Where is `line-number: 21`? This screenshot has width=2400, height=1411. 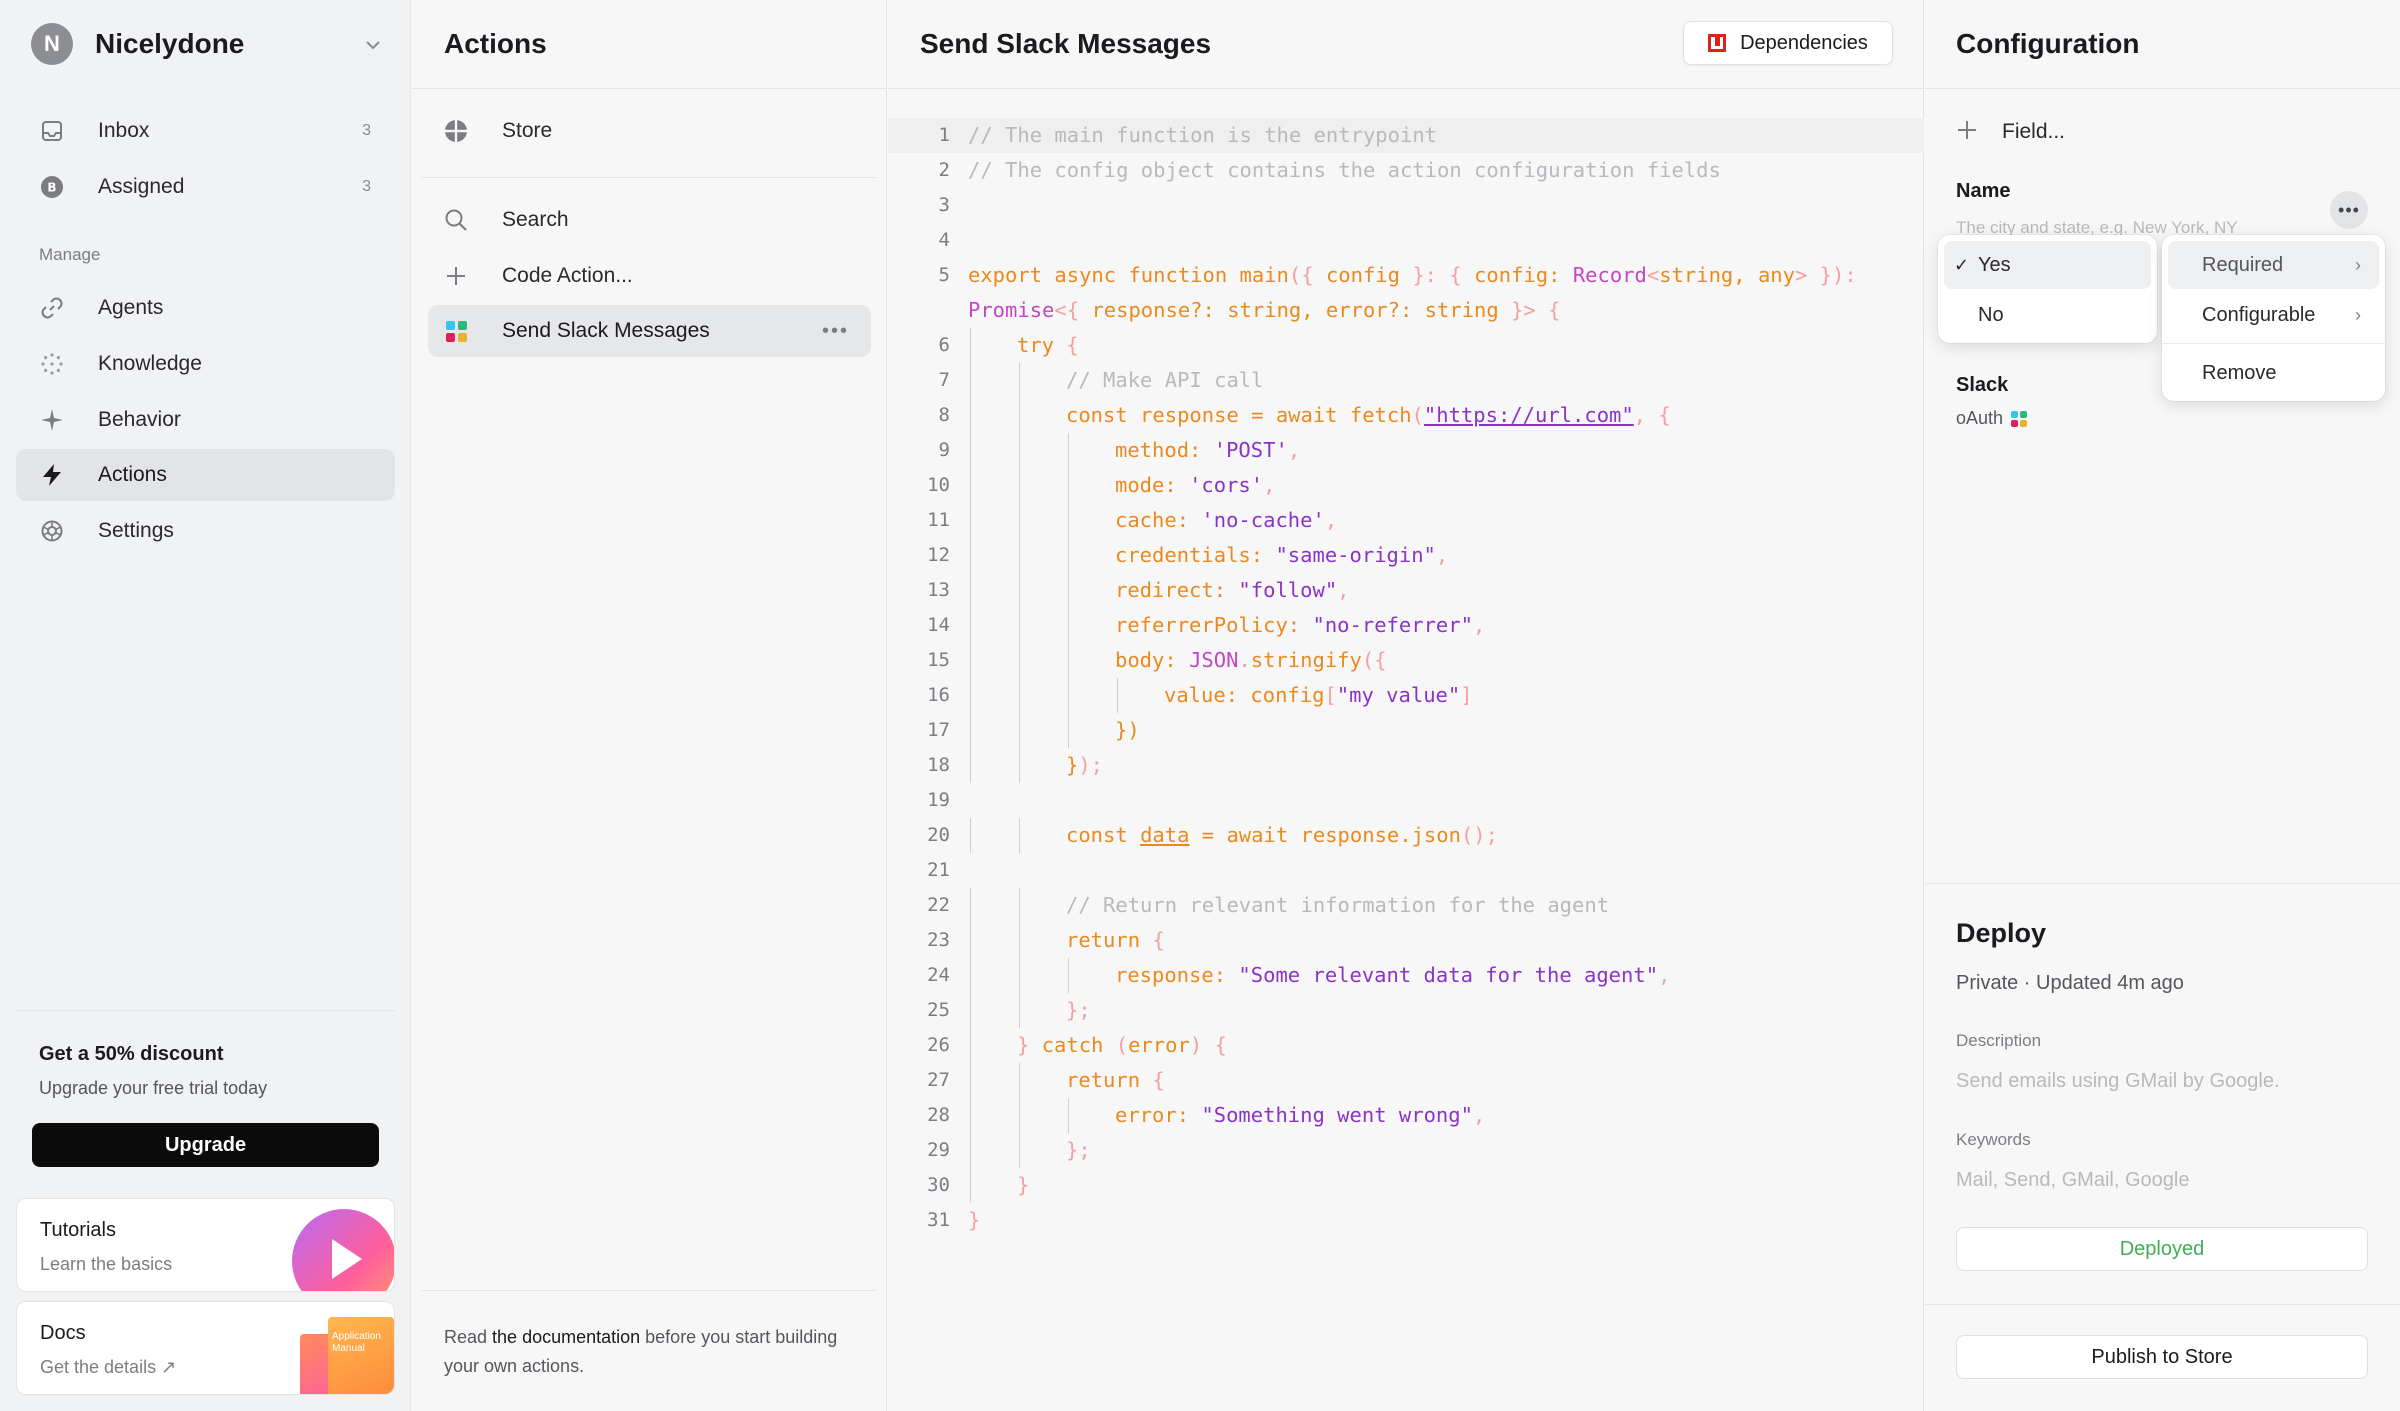
line-number: 21 is located at coordinates (938, 870).